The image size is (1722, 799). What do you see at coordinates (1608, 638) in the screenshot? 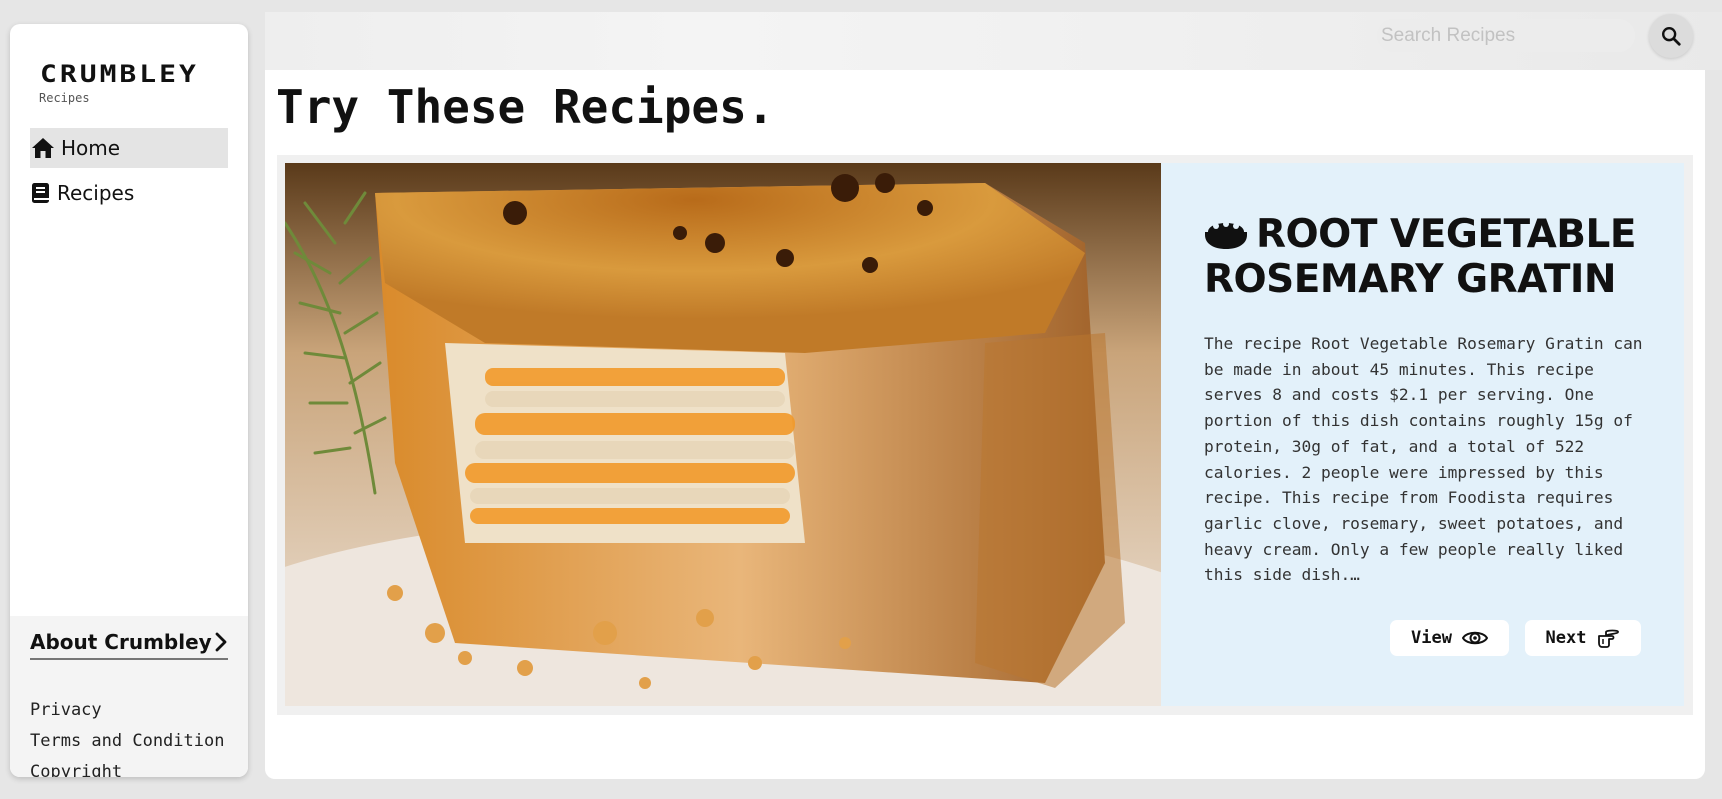
I see `pointing-hand-icon` at bounding box center [1608, 638].